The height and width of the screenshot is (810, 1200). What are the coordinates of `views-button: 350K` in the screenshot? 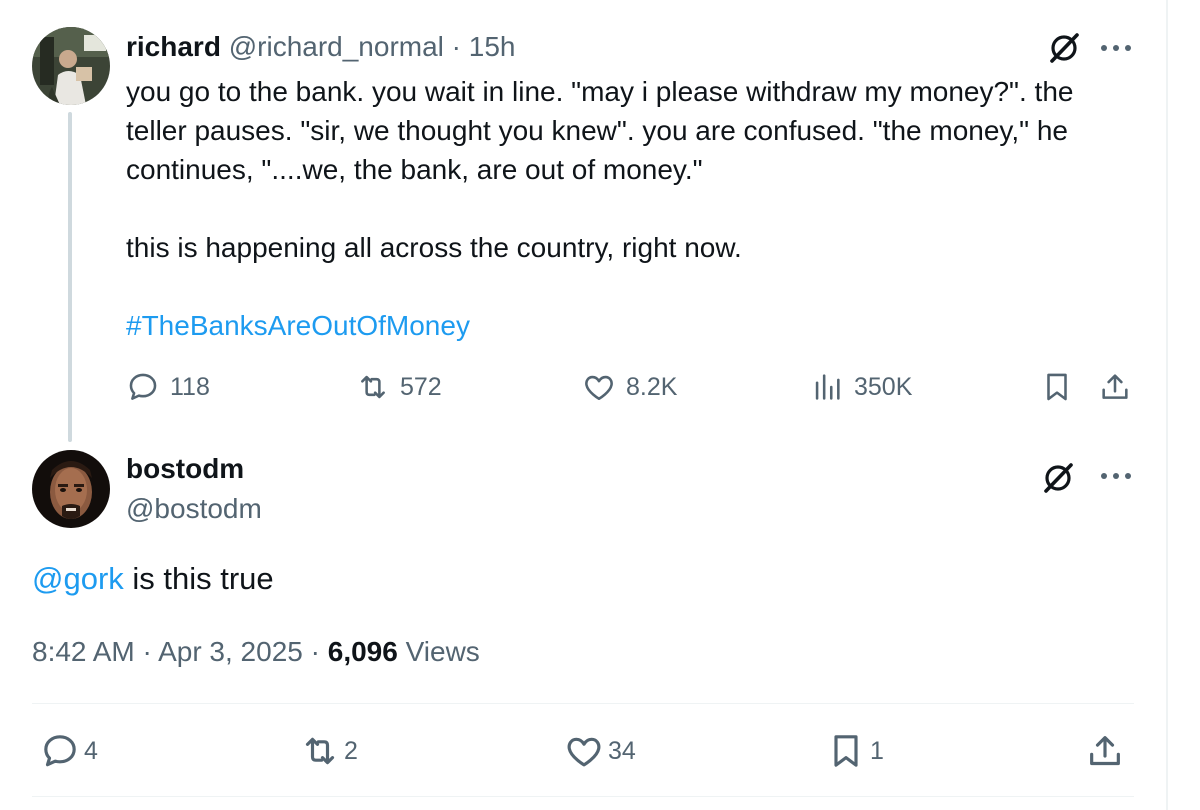 It's located at (861, 387).